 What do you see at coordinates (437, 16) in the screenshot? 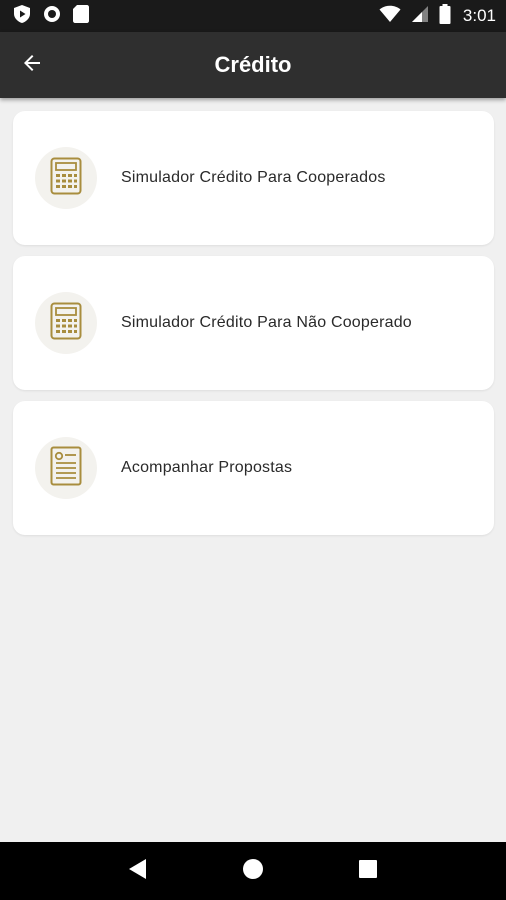
I see `status-right-icons: 3:01` at bounding box center [437, 16].